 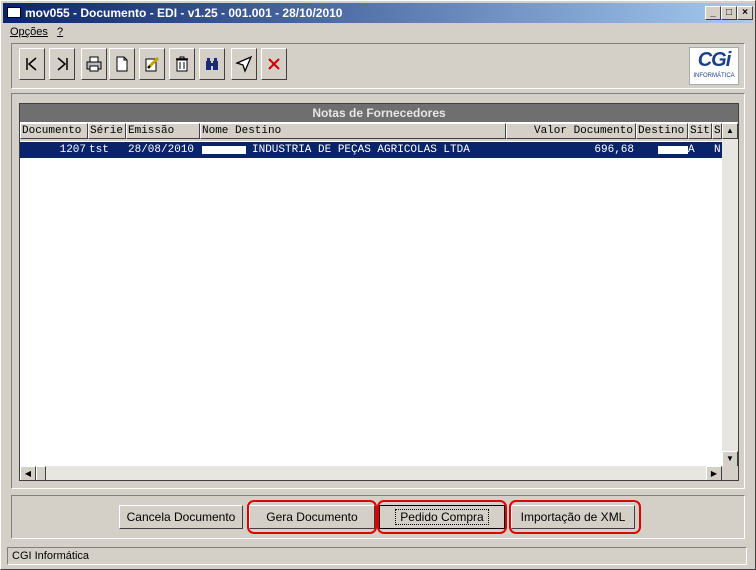 What do you see at coordinates (379, 113) in the screenshot?
I see `grid-title: Notas de Fornecedores` at bounding box center [379, 113].